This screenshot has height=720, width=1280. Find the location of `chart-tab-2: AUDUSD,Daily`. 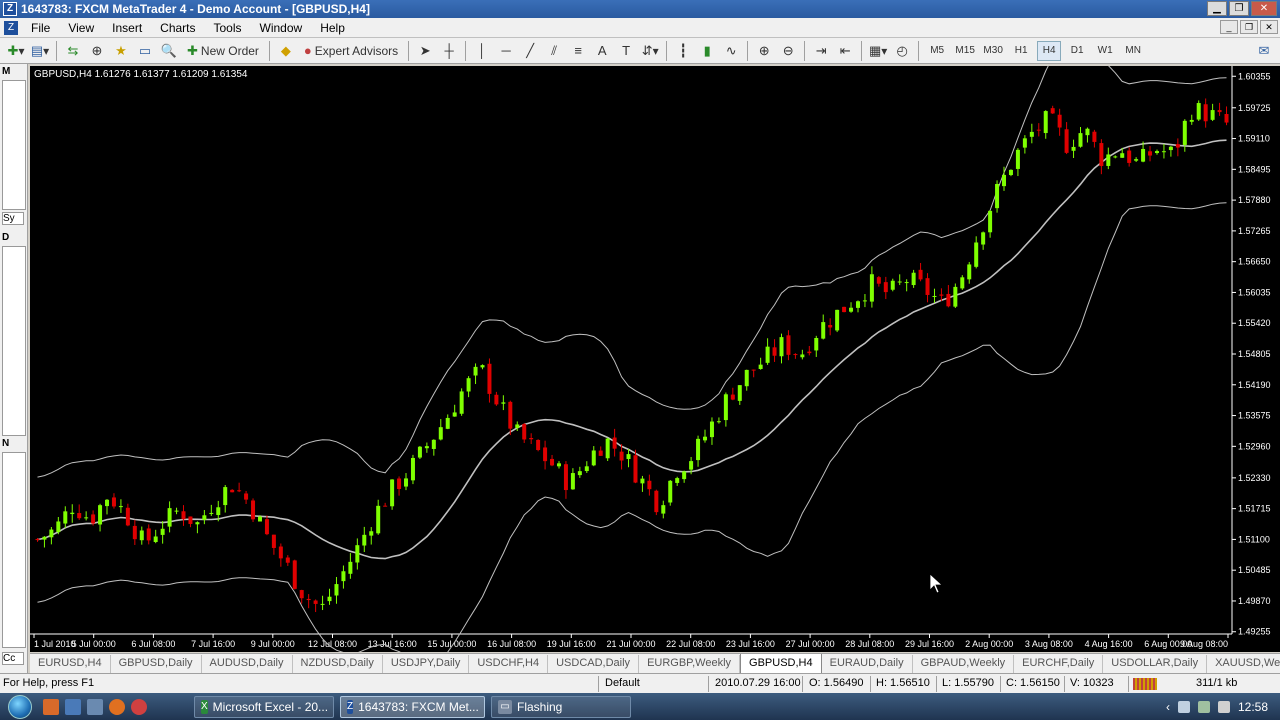

chart-tab-2: AUDUSD,Daily is located at coordinates (247, 664).